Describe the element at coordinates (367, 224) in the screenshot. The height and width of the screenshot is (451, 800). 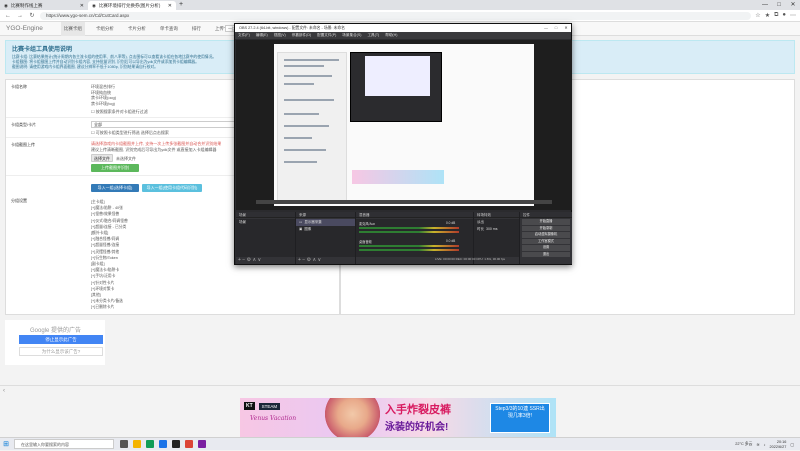
I see `mixer-track-name: 麦克风/Aux` at that location.